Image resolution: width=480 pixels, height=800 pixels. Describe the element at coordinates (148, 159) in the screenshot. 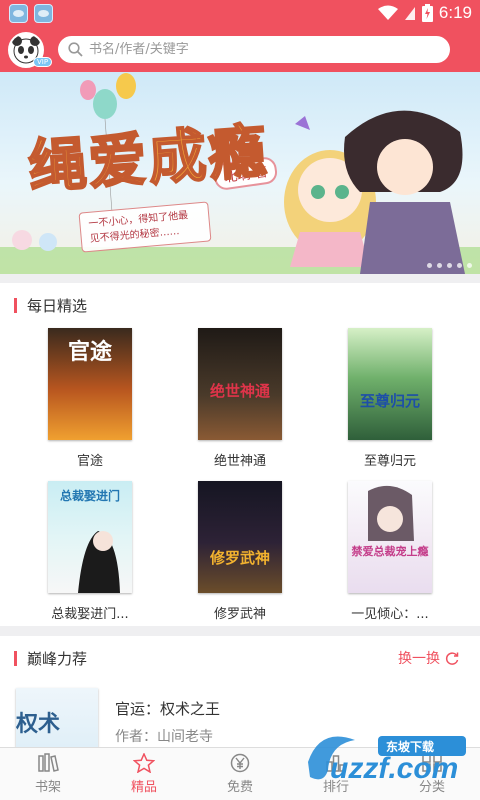

I see `banner-title: 绳爱成瘾` at that location.